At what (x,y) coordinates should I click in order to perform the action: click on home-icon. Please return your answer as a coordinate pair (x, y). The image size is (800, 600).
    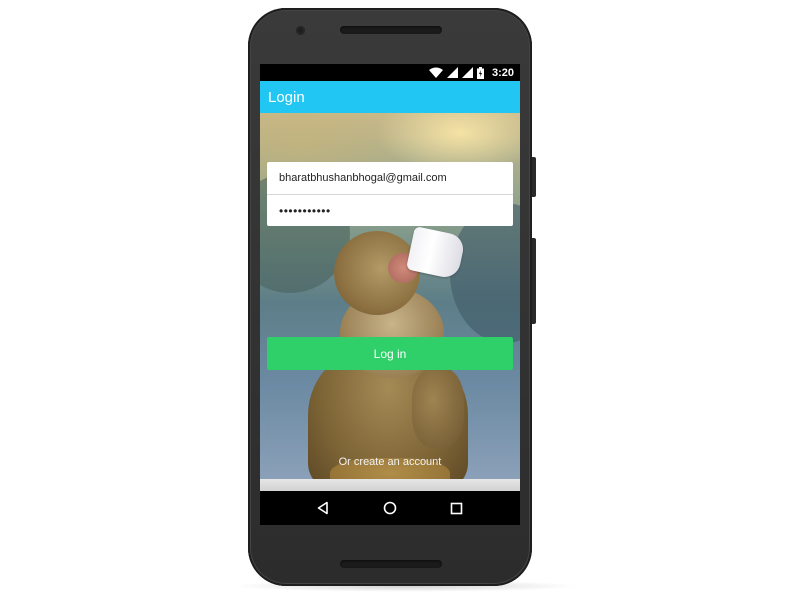
    Looking at the image, I should click on (390, 508).